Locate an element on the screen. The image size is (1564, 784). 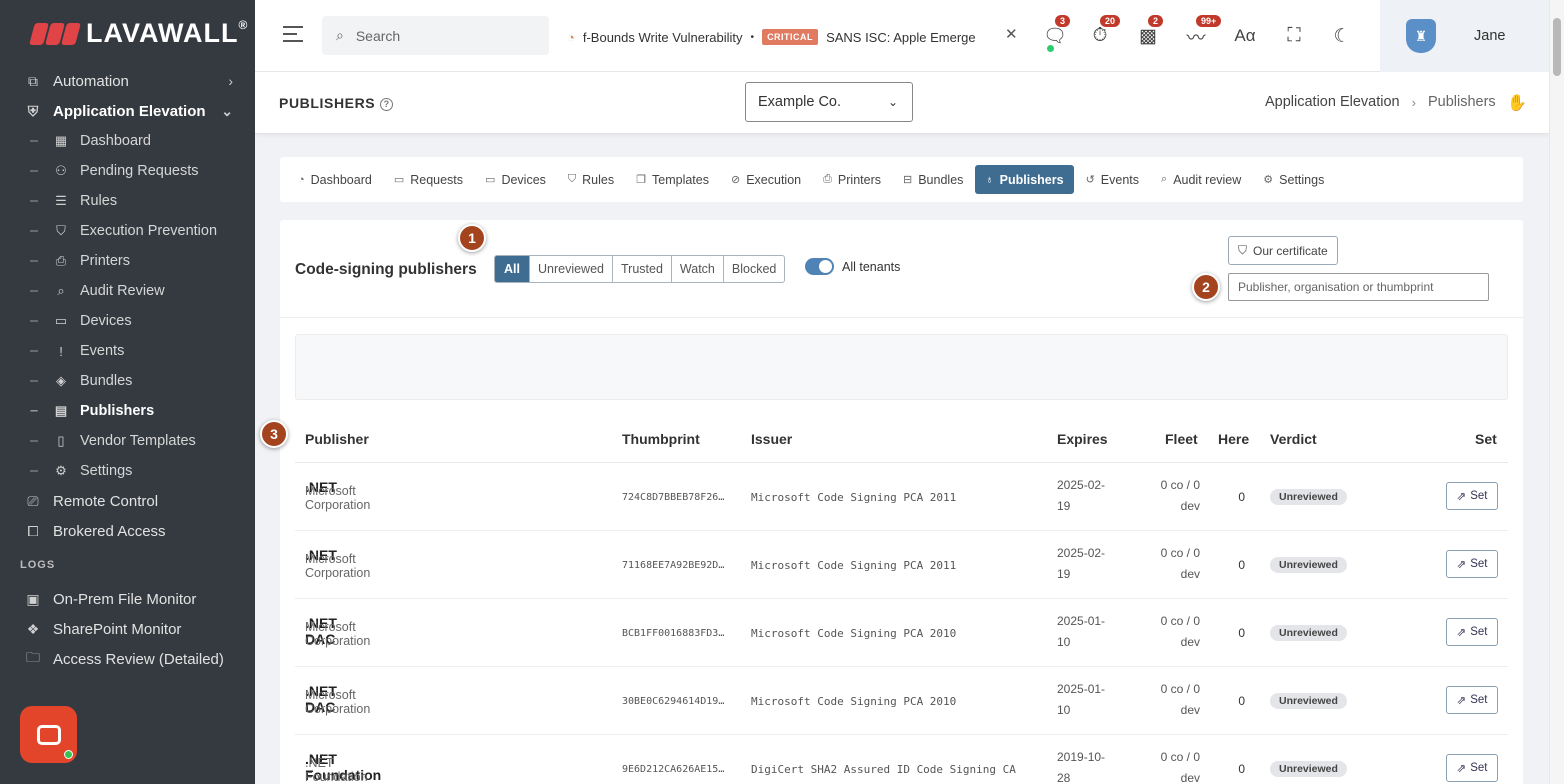
column-header-expires: Expires is located at coordinates (1082, 439).